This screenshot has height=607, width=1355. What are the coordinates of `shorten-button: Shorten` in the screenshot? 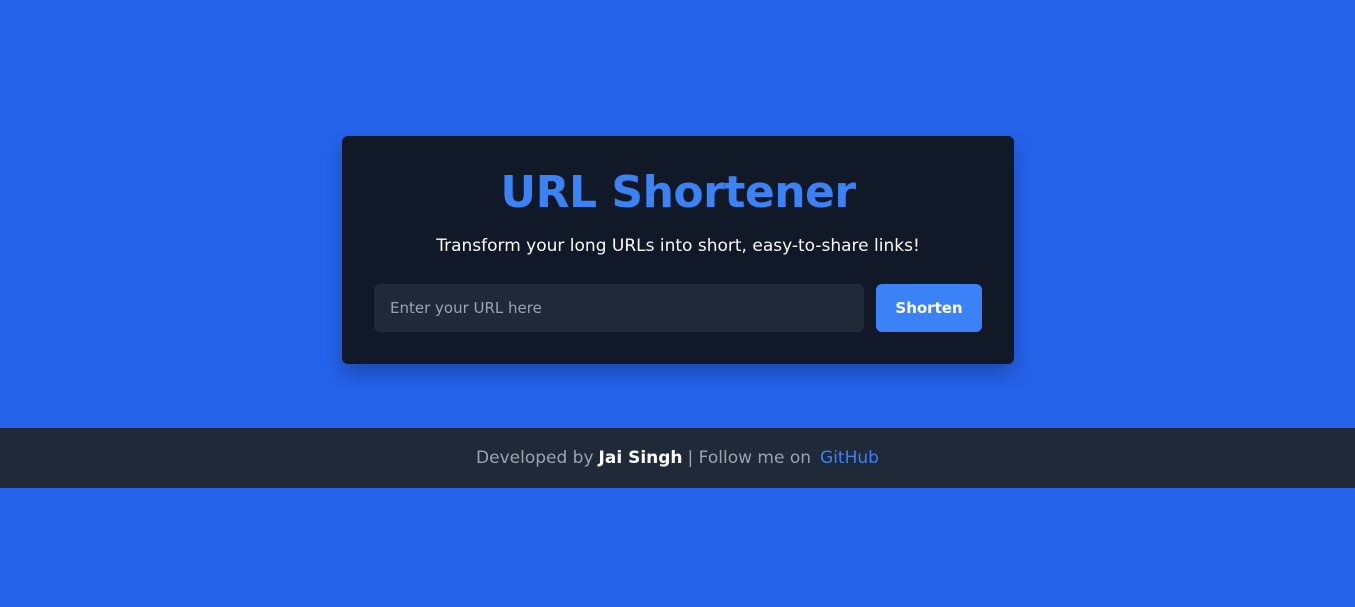 It's located at (929, 308).